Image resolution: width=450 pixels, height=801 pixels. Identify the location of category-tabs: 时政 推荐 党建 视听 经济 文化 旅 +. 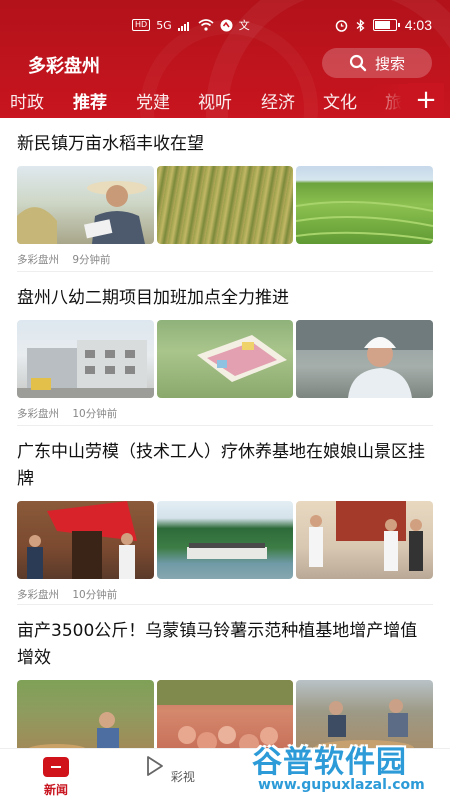
(225, 100).